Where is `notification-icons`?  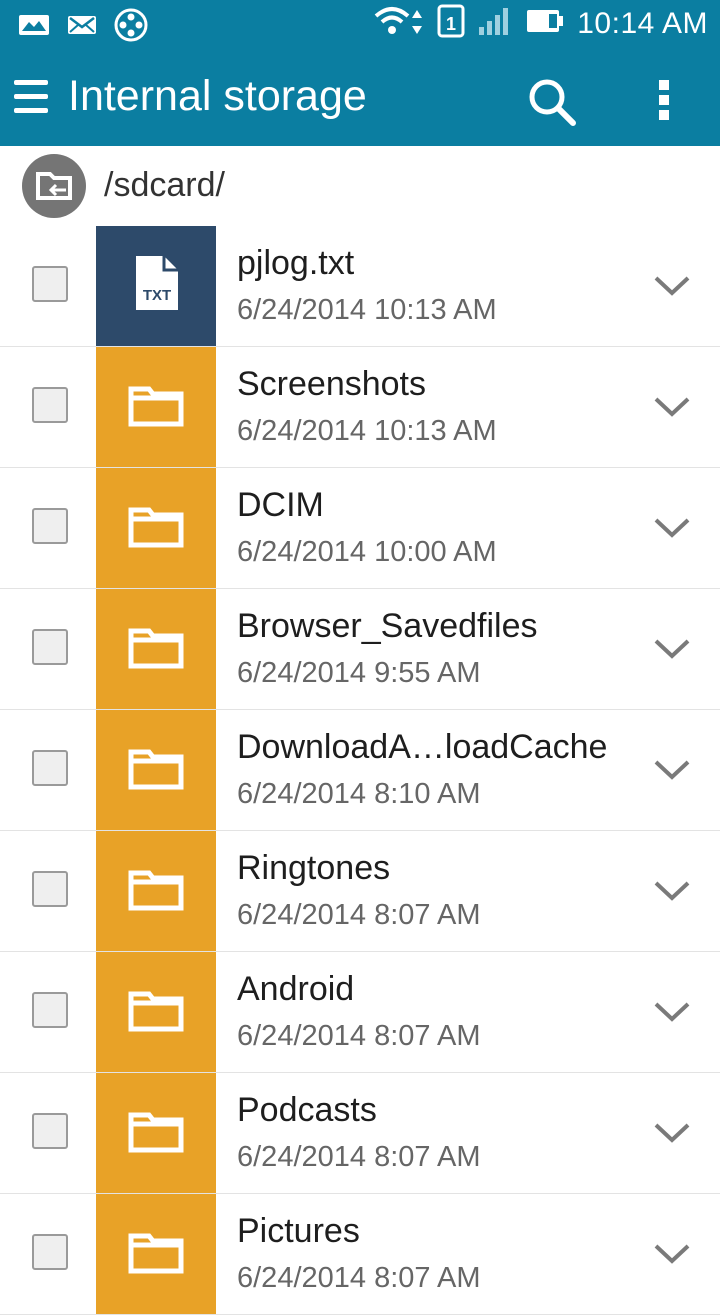 notification-icons is located at coordinates (83, 27).